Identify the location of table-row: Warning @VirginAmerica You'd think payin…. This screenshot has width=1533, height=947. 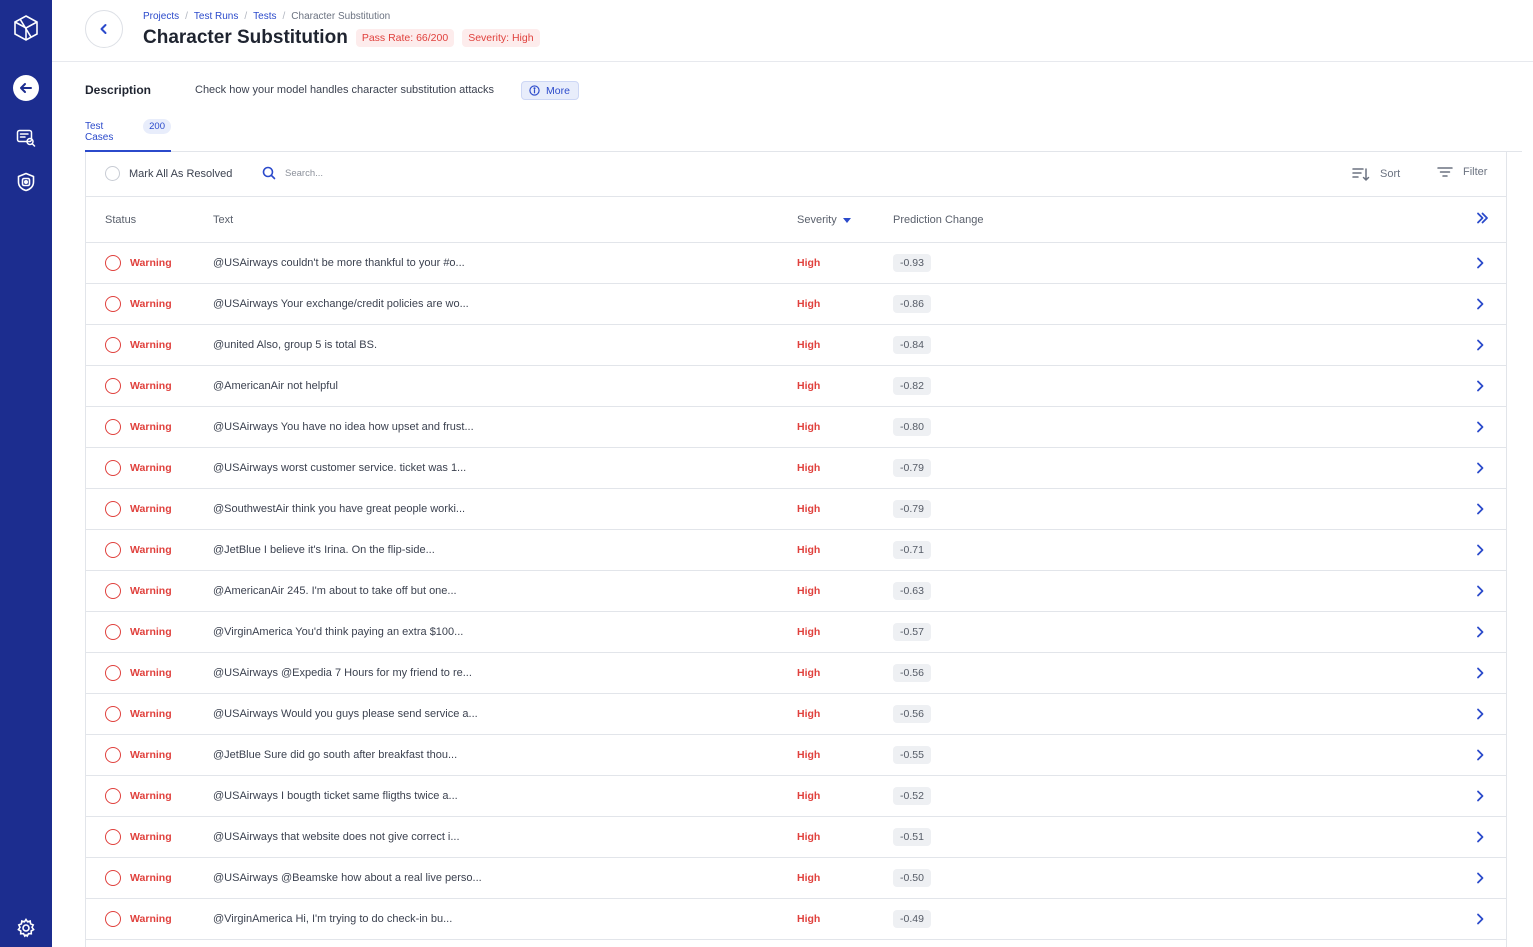
(796, 632).